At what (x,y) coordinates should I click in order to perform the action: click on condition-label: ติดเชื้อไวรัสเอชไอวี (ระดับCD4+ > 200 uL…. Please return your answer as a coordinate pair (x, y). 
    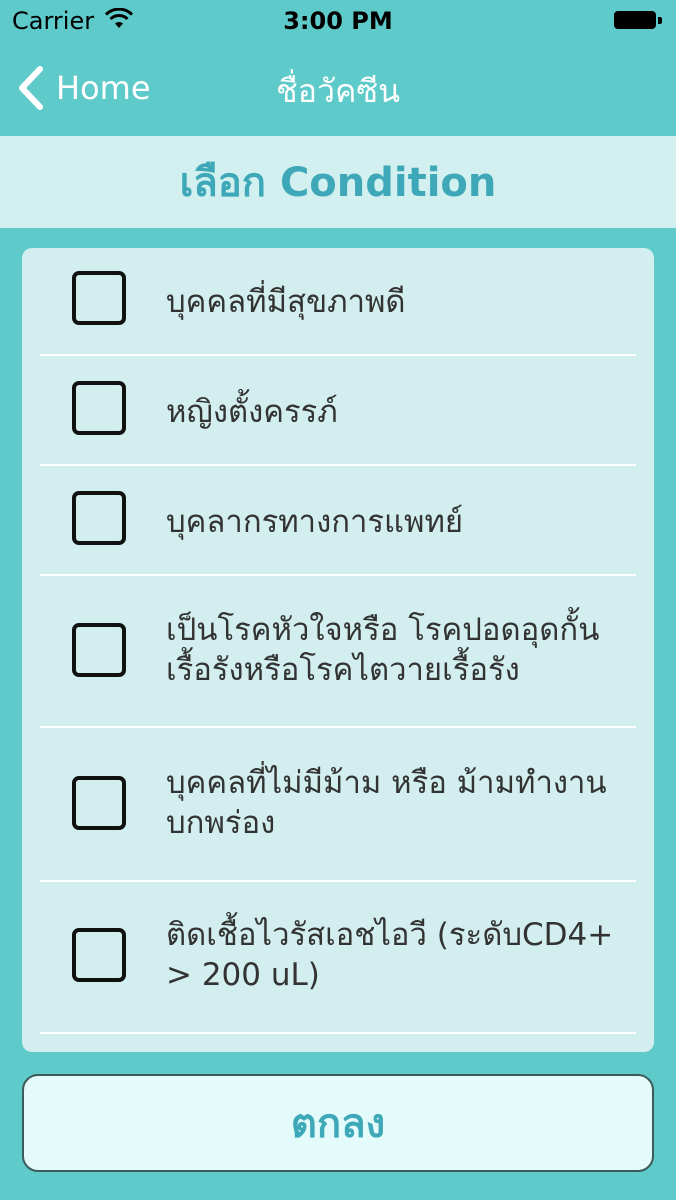
    Looking at the image, I should click on (390, 955).